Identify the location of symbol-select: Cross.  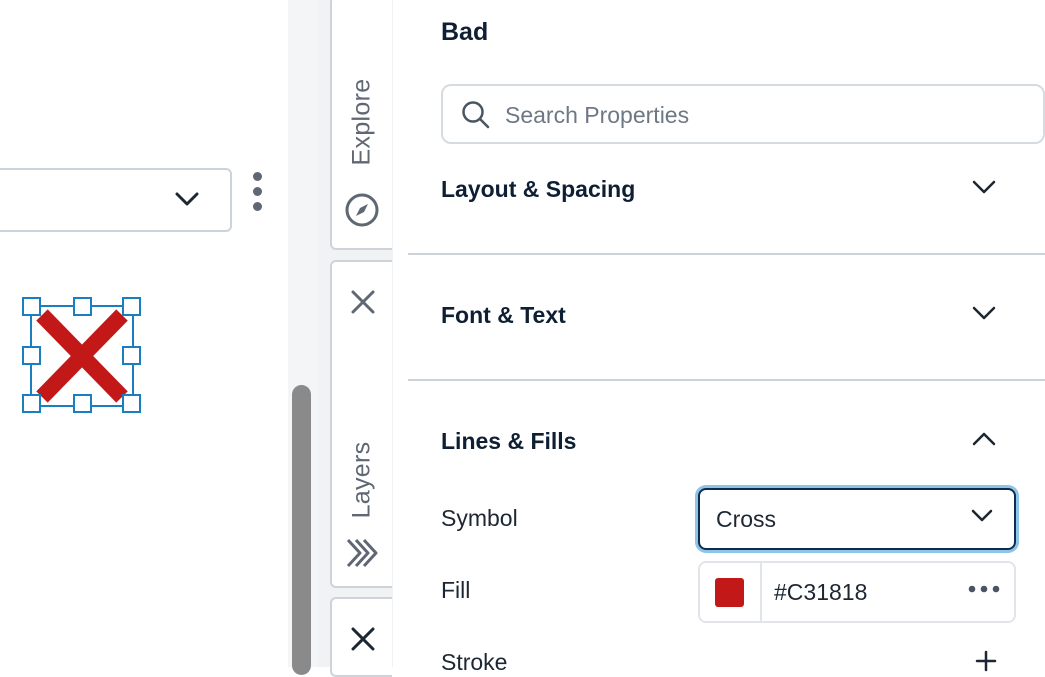
(857, 519).